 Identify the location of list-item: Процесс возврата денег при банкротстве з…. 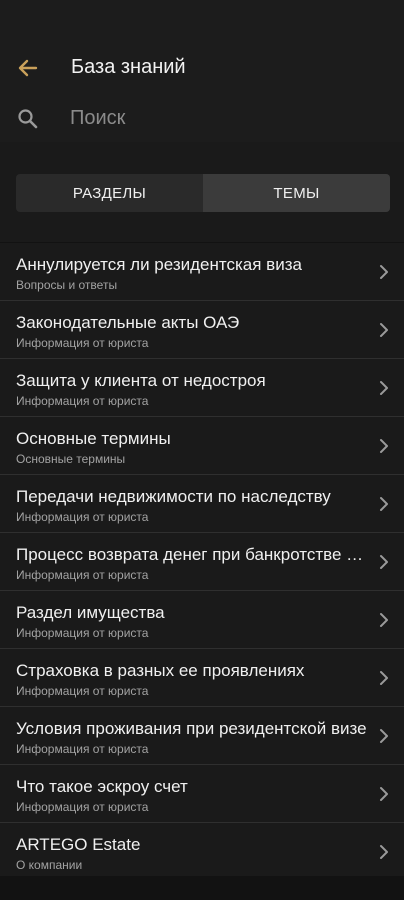
(202, 562).